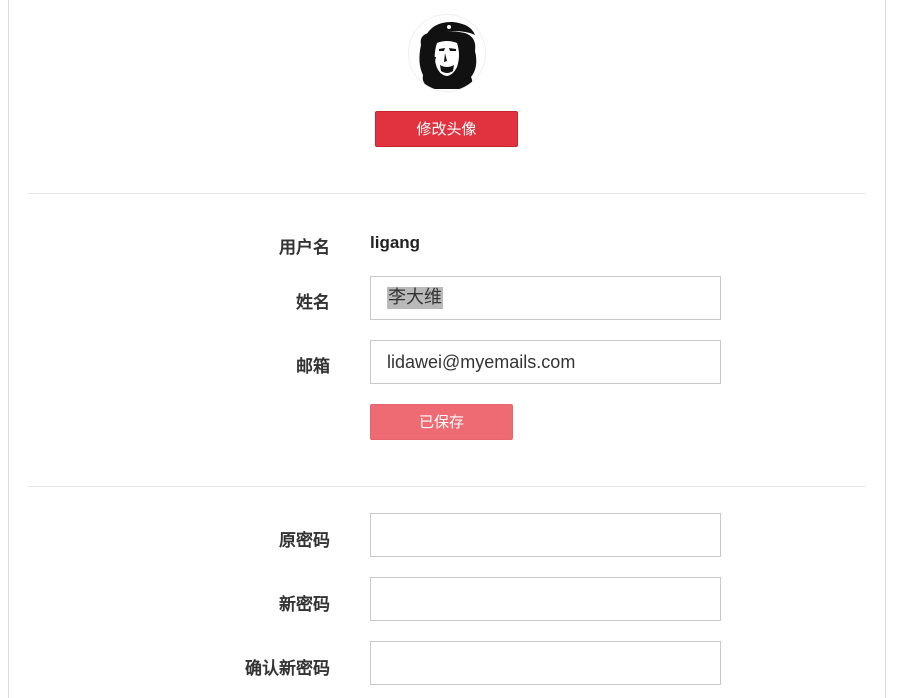 This screenshot has height=698, width=900. Describe the element at coordinates (545, 298) in the screenshot. I see `name-field: 李大维` at that location.